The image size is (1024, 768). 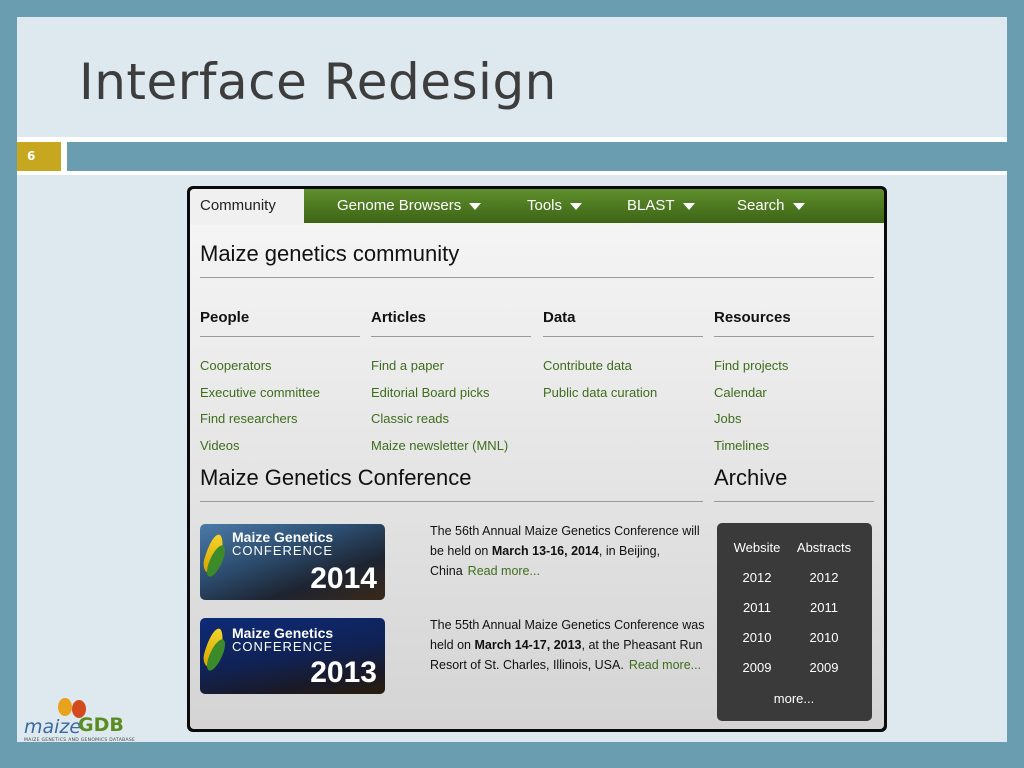 I want to click on link-public-data-curation: Public data curation, so click(x=600, y=392).